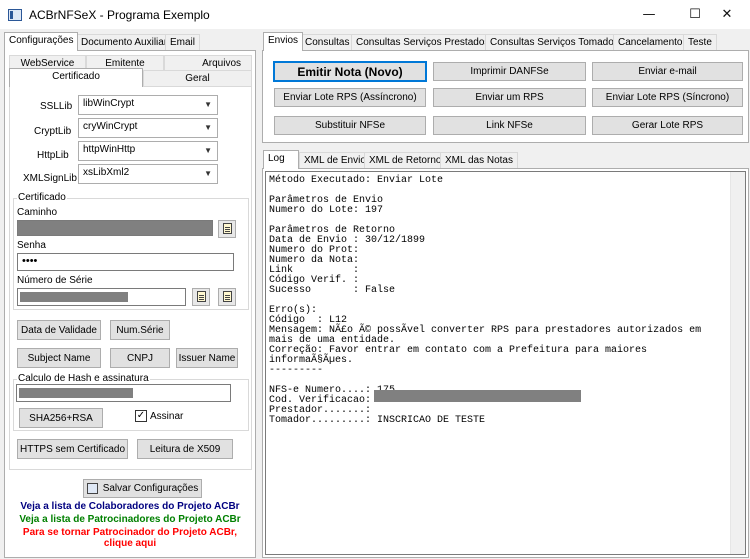 The width and height of the screenshot is (750, 559). What do you see at coordinates (50, 178) in the screenshot?
I see `xmlsignlib-label: XMLSignLib` at bounding box center [50, 178].